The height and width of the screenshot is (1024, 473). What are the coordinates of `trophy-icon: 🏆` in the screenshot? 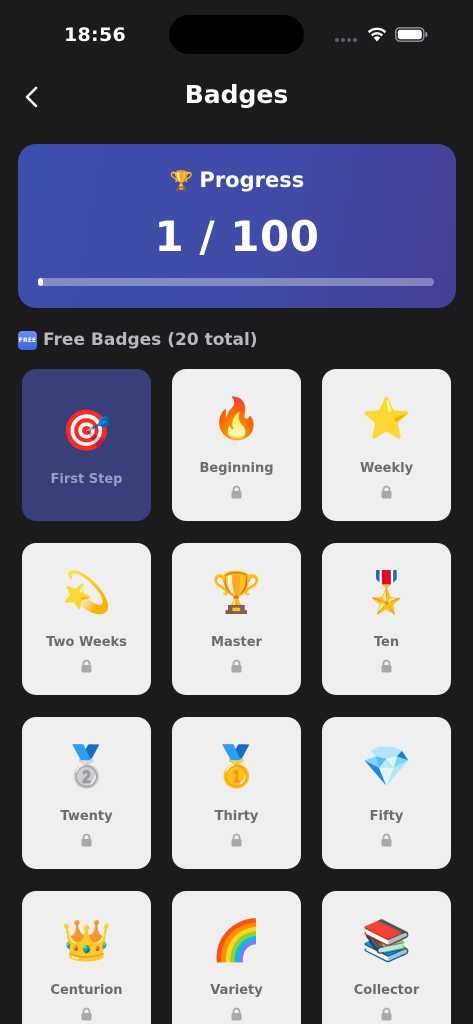 It's located at (181, 181).